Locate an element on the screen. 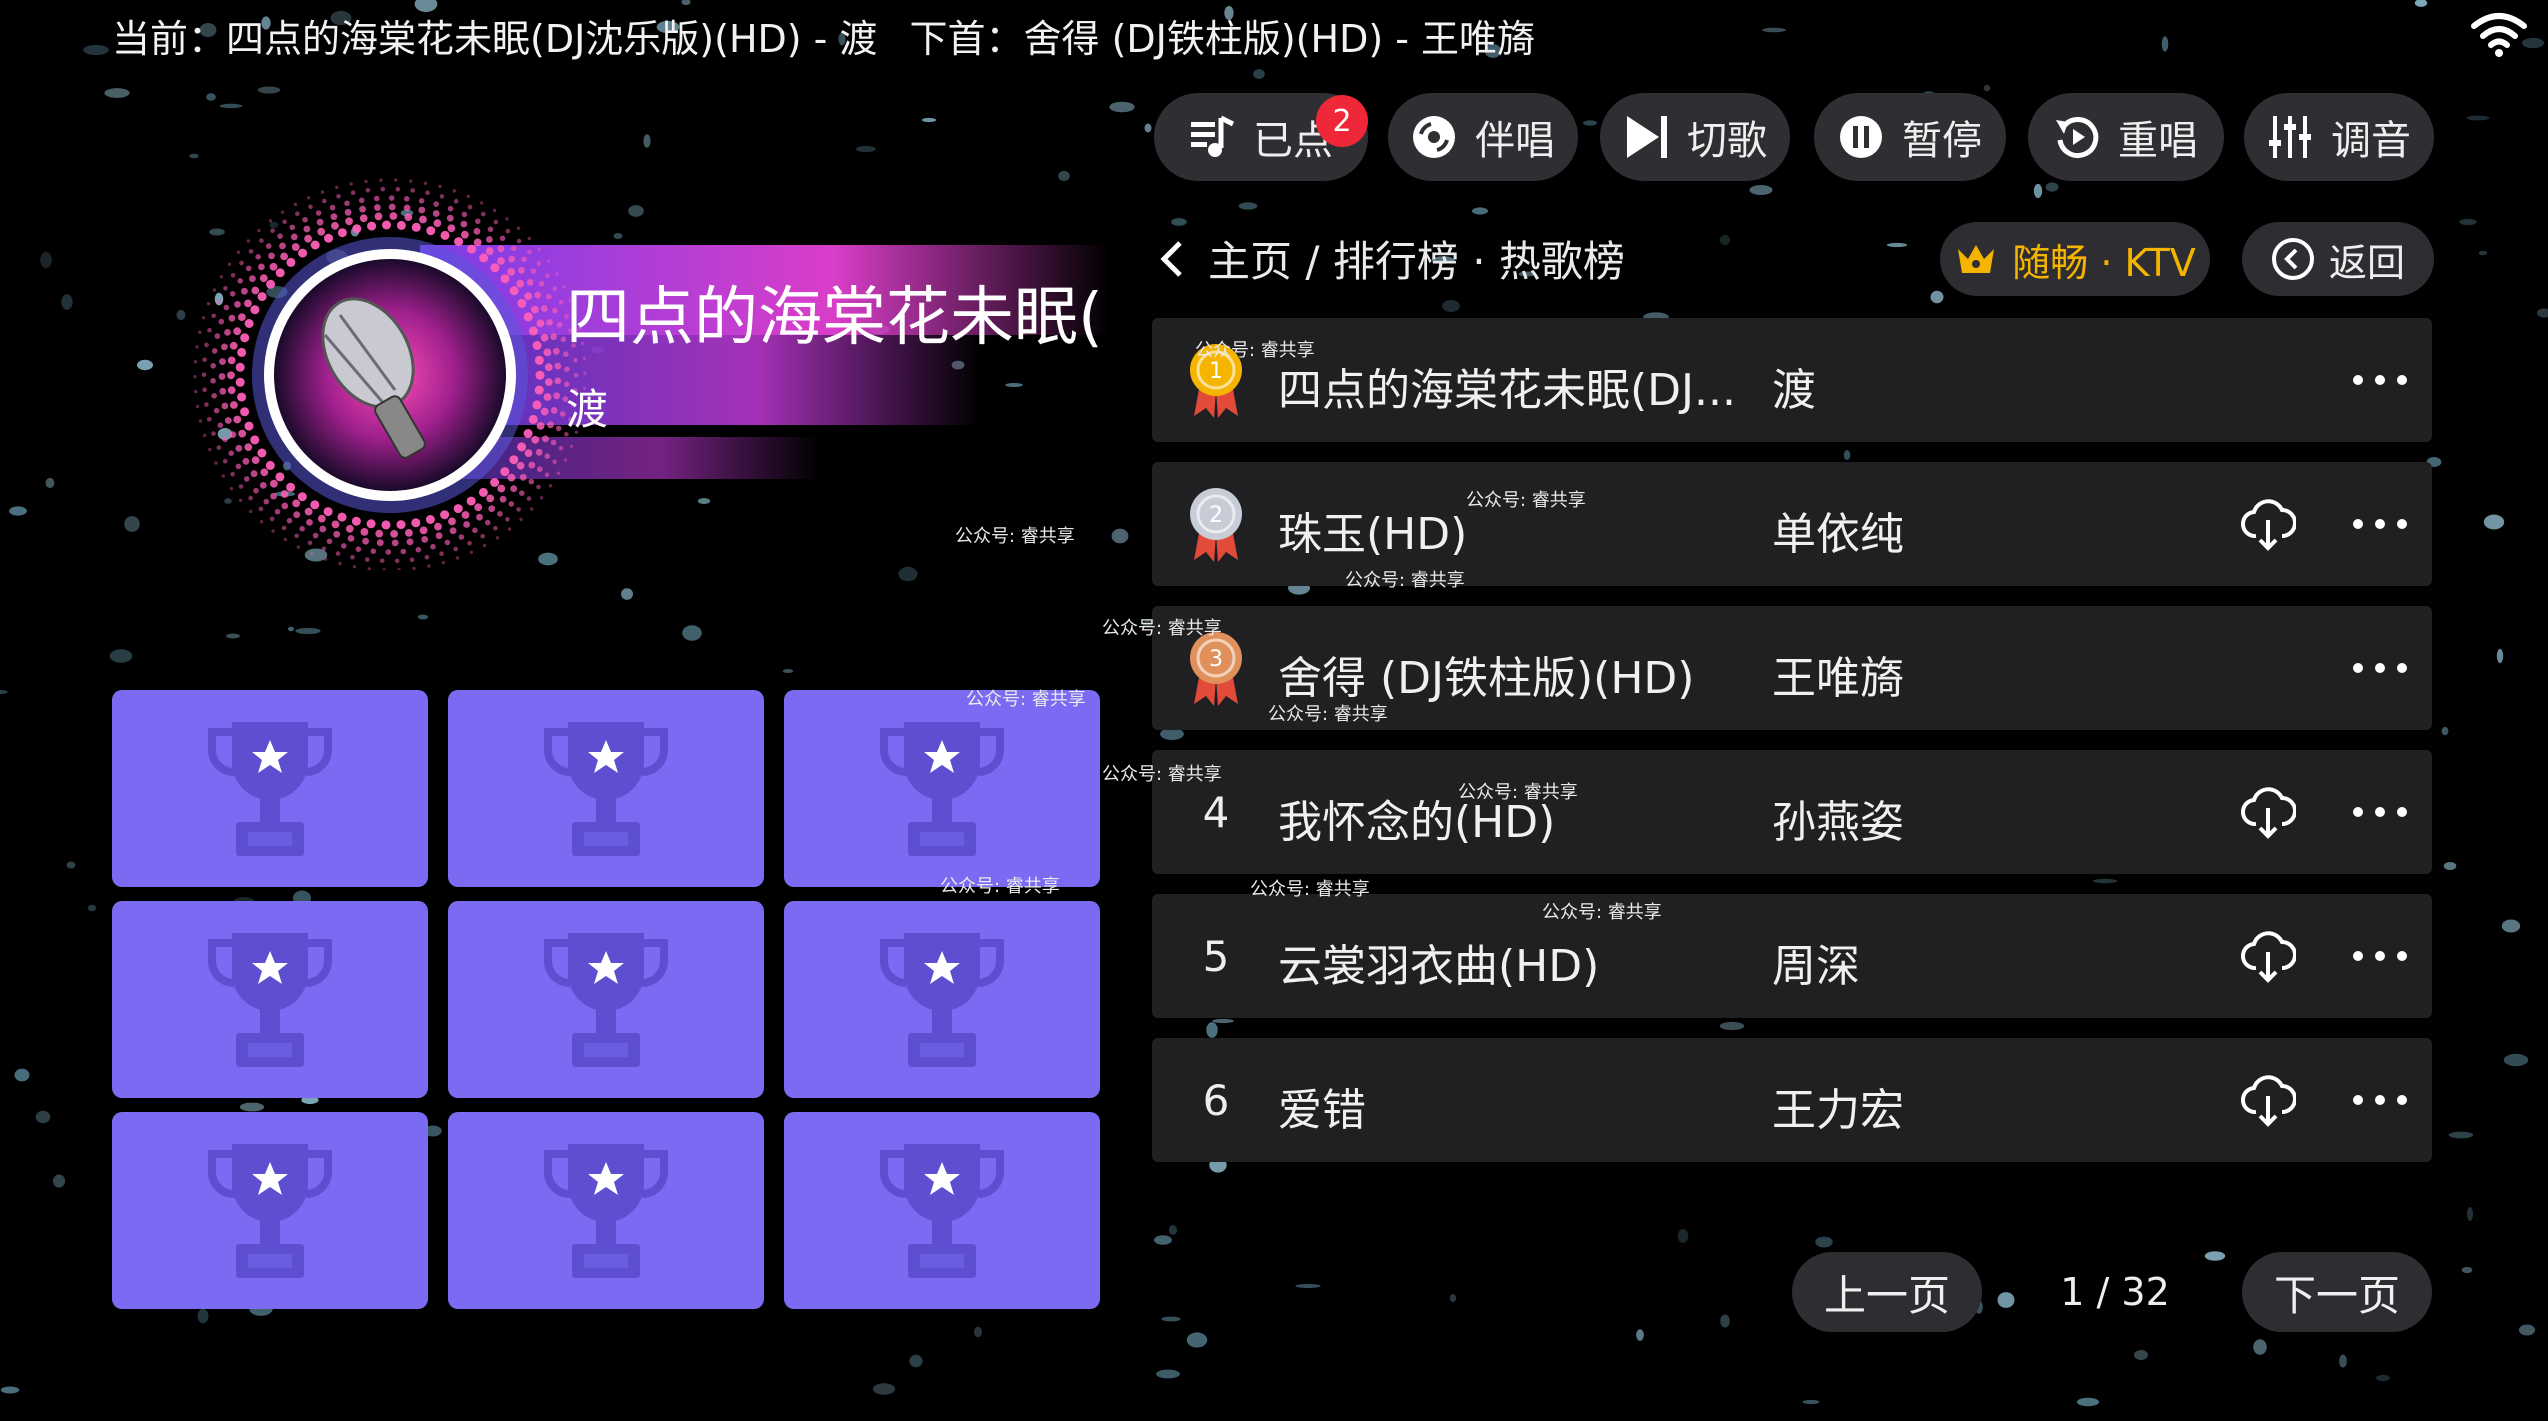 Image resolution: width=2548 pixels, height=1421 pixels. song-artist: 王力宏 is located at coordinates (1838, 1110).